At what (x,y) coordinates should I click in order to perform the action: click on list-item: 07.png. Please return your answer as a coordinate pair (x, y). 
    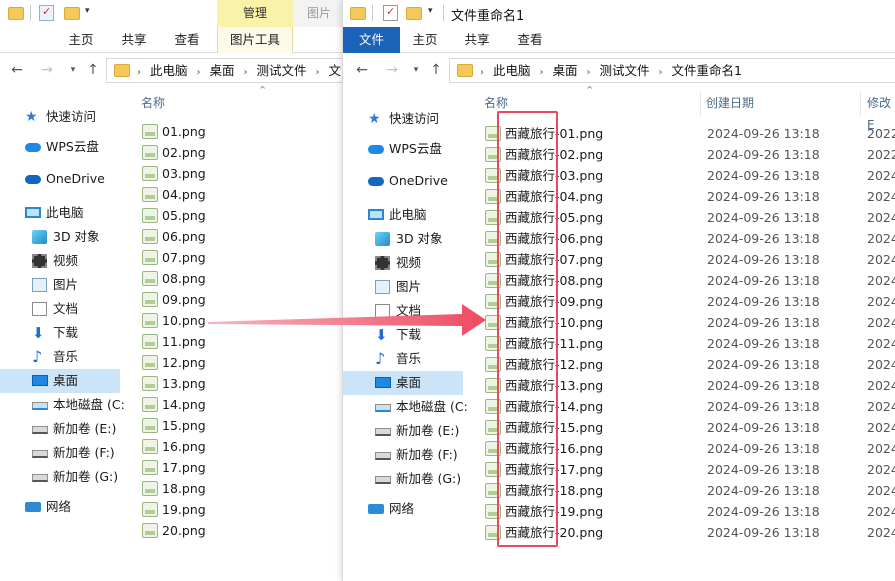
    Looking at the image, I should click on (232, 257).